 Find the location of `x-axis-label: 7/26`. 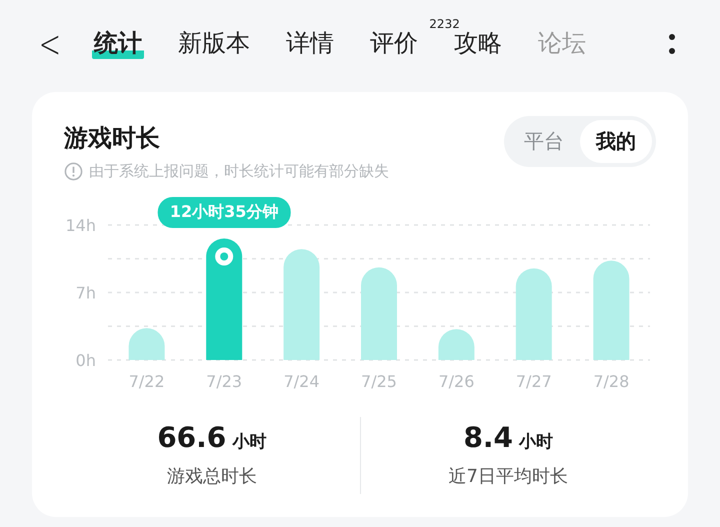

x-axis-label: 7/26 is located at coordinates (456, 381).